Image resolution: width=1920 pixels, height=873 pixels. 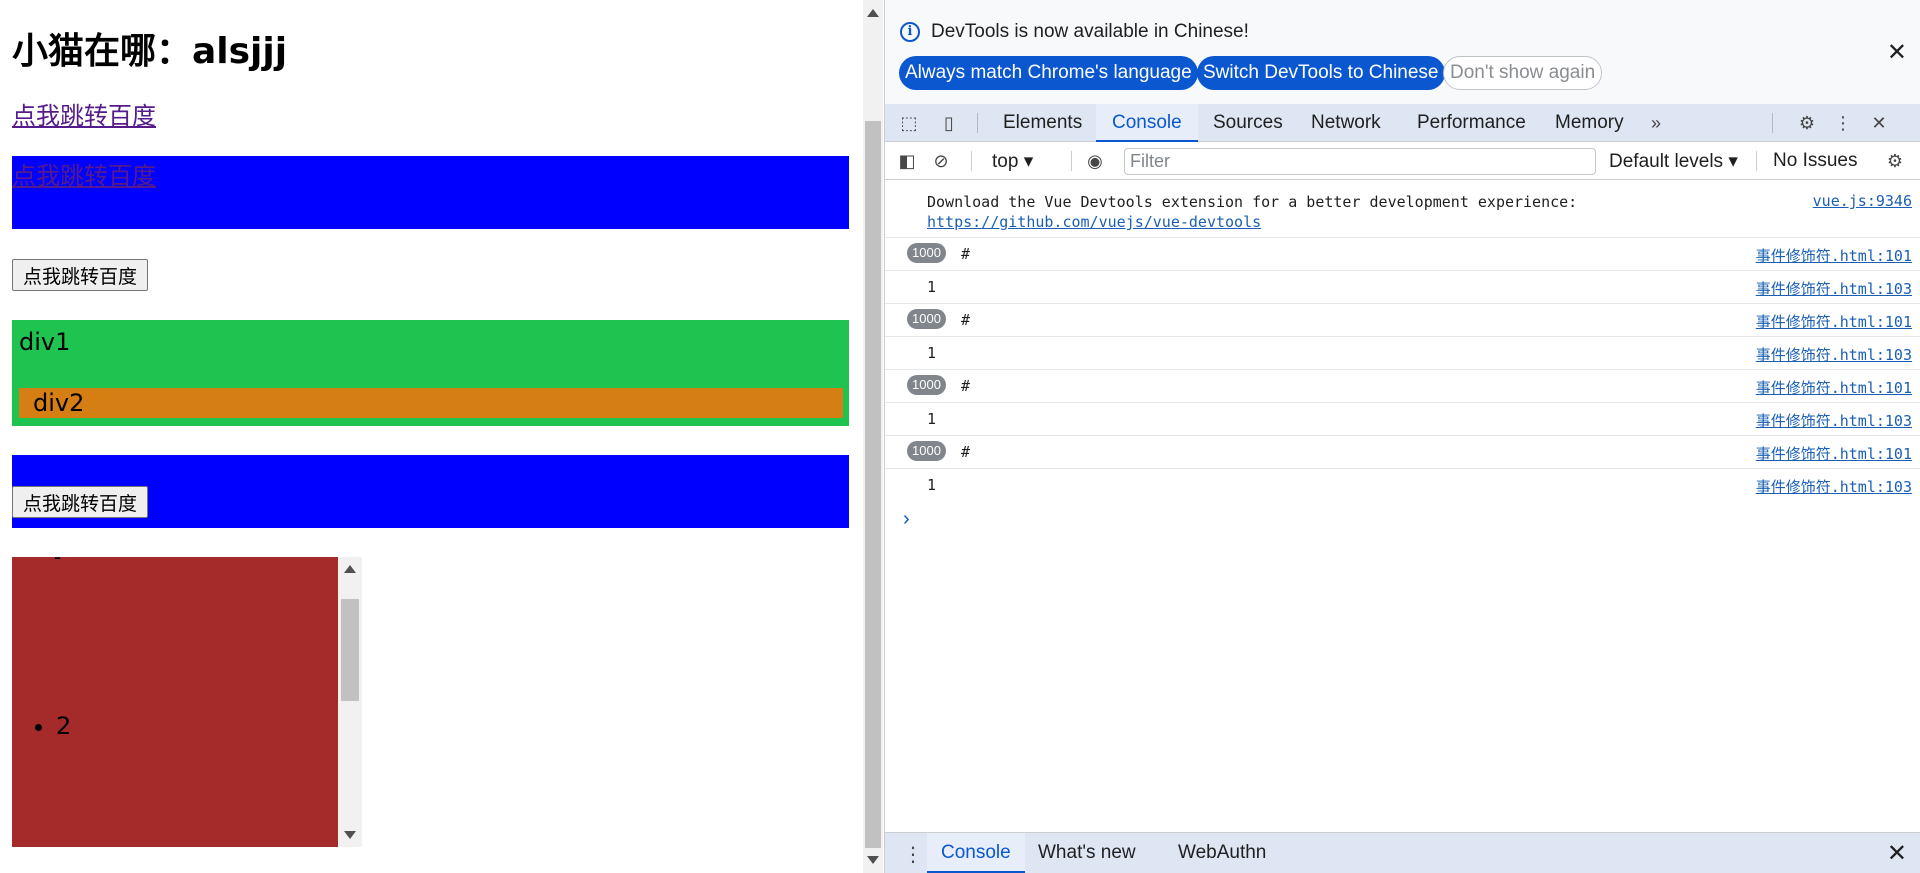 I want to click on baidu-link: 点我跳转百度, so click(x=84, y=113).